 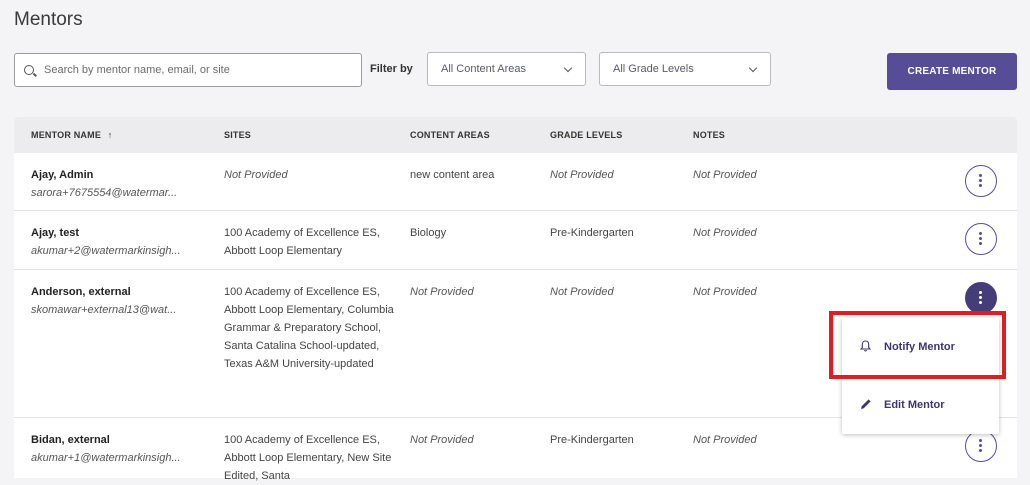 What do you see at coordinates (194, 70) in the screenshot?
I see `search-input` at bounding box center [194, 70].